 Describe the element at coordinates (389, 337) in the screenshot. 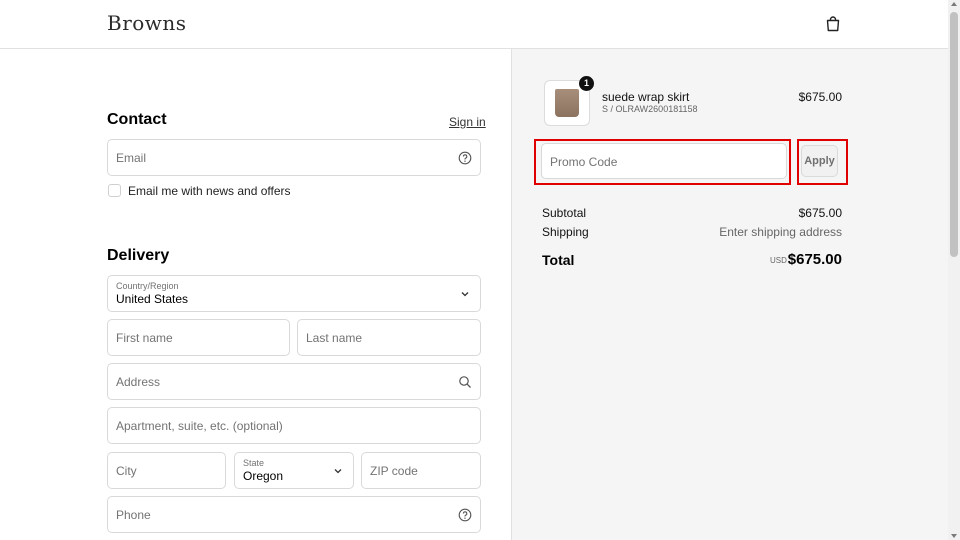

I see `last-name-field: Last name` at that location.